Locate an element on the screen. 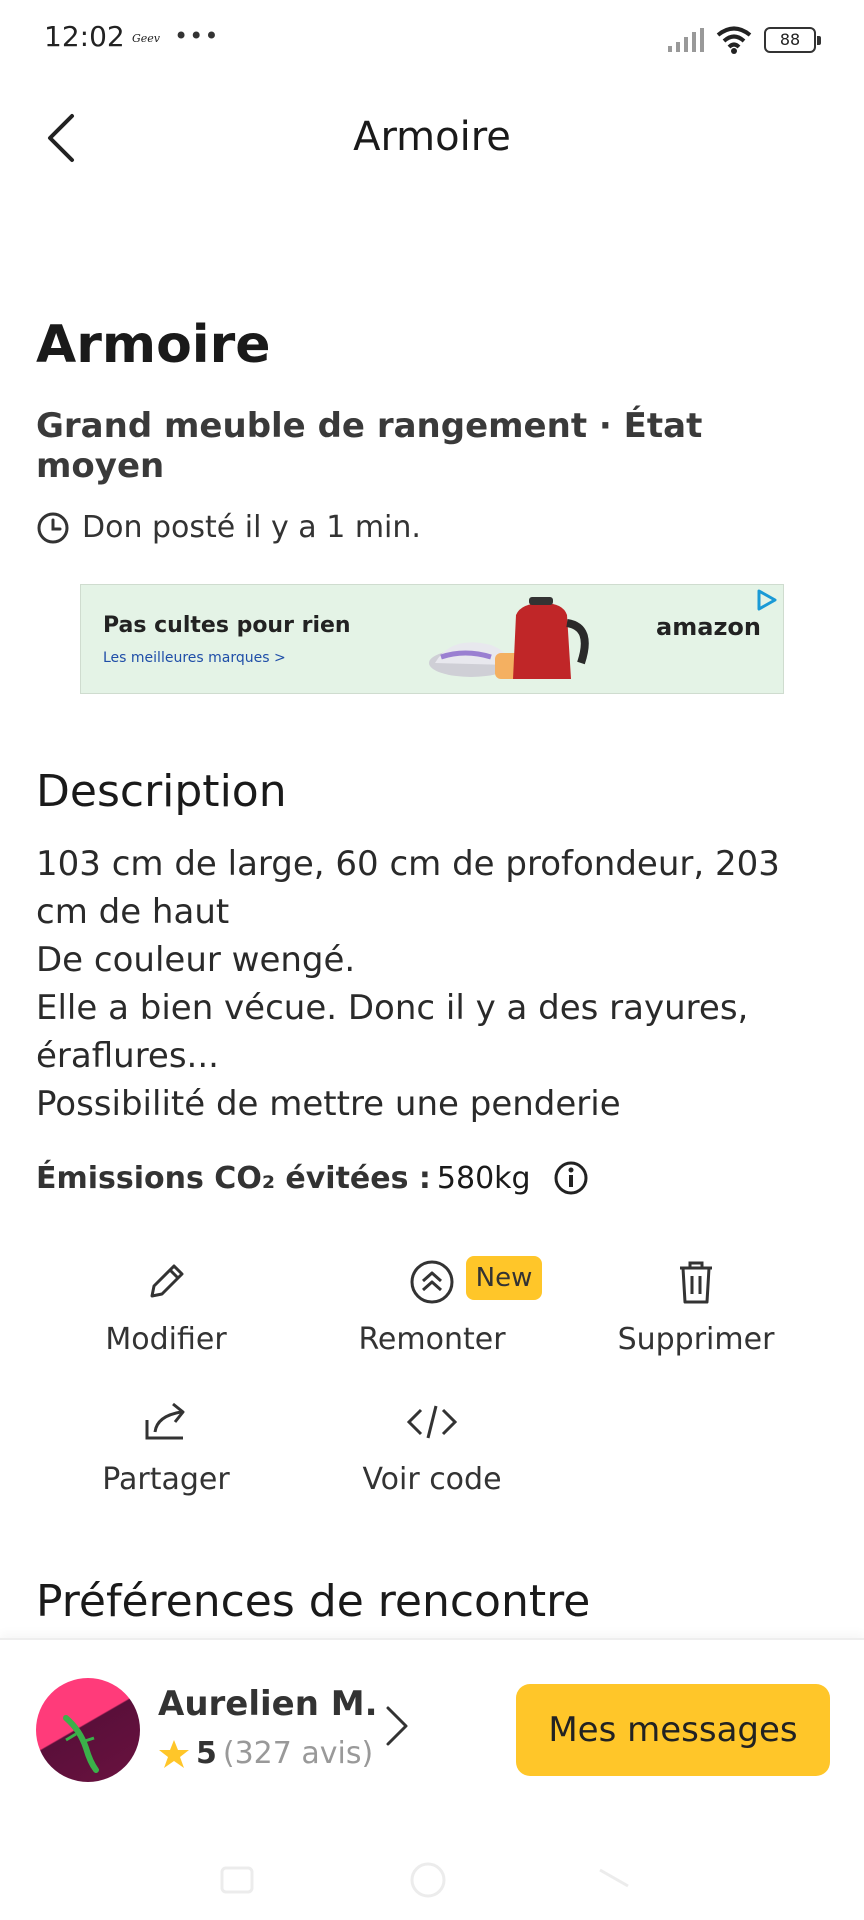  messages-button: Mes messages is located at coordinates (673, 1730).